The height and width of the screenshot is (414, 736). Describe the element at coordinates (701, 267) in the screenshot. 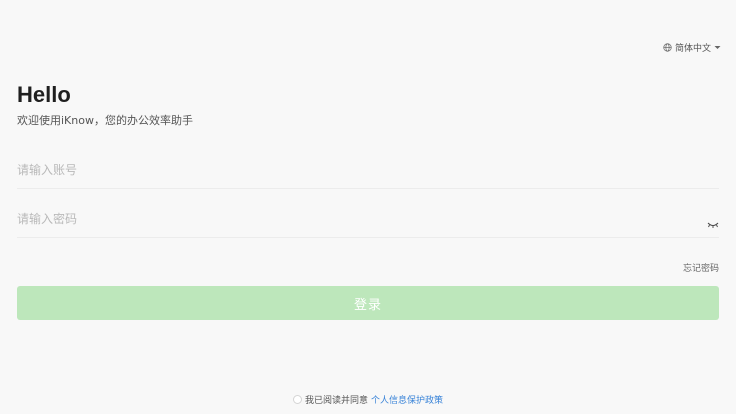

I see `forgot-password-link: 忘记密码` at that location.